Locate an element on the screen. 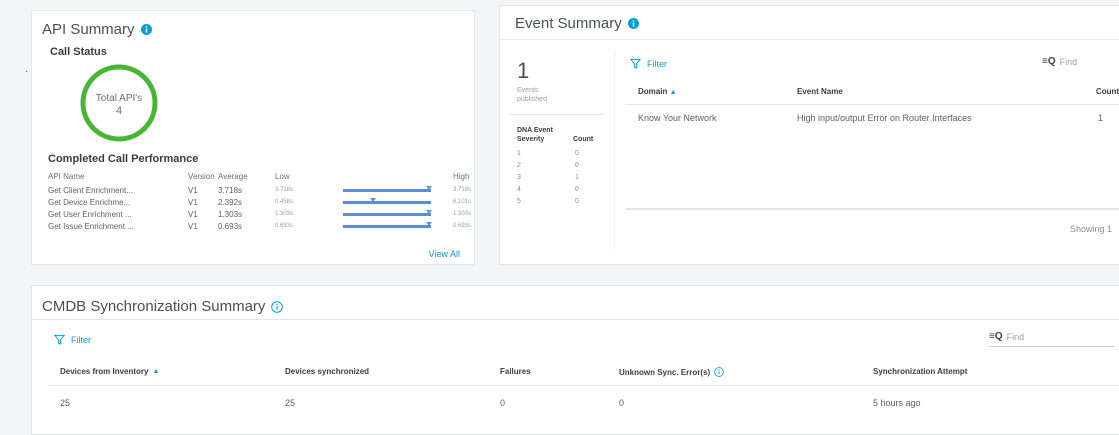  severity-table-header: DNA Event Severity is located at coordinates (535, 135).